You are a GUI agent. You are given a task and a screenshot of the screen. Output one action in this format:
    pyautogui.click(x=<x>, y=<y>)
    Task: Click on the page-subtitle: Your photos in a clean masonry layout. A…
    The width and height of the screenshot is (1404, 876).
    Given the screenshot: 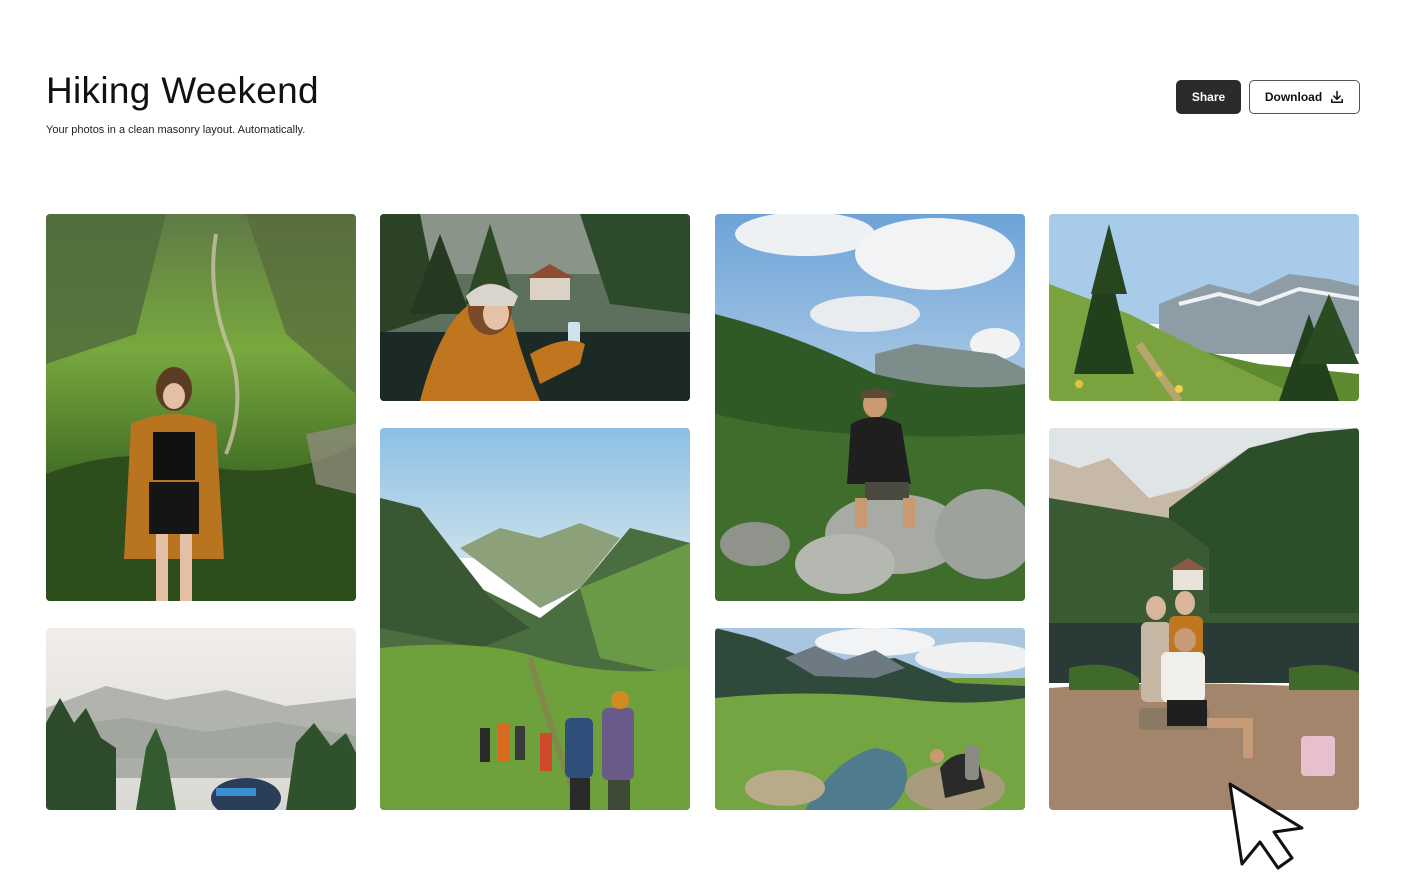 What is the action you would take?
    pyautogui.click(x=176, y=130)
    